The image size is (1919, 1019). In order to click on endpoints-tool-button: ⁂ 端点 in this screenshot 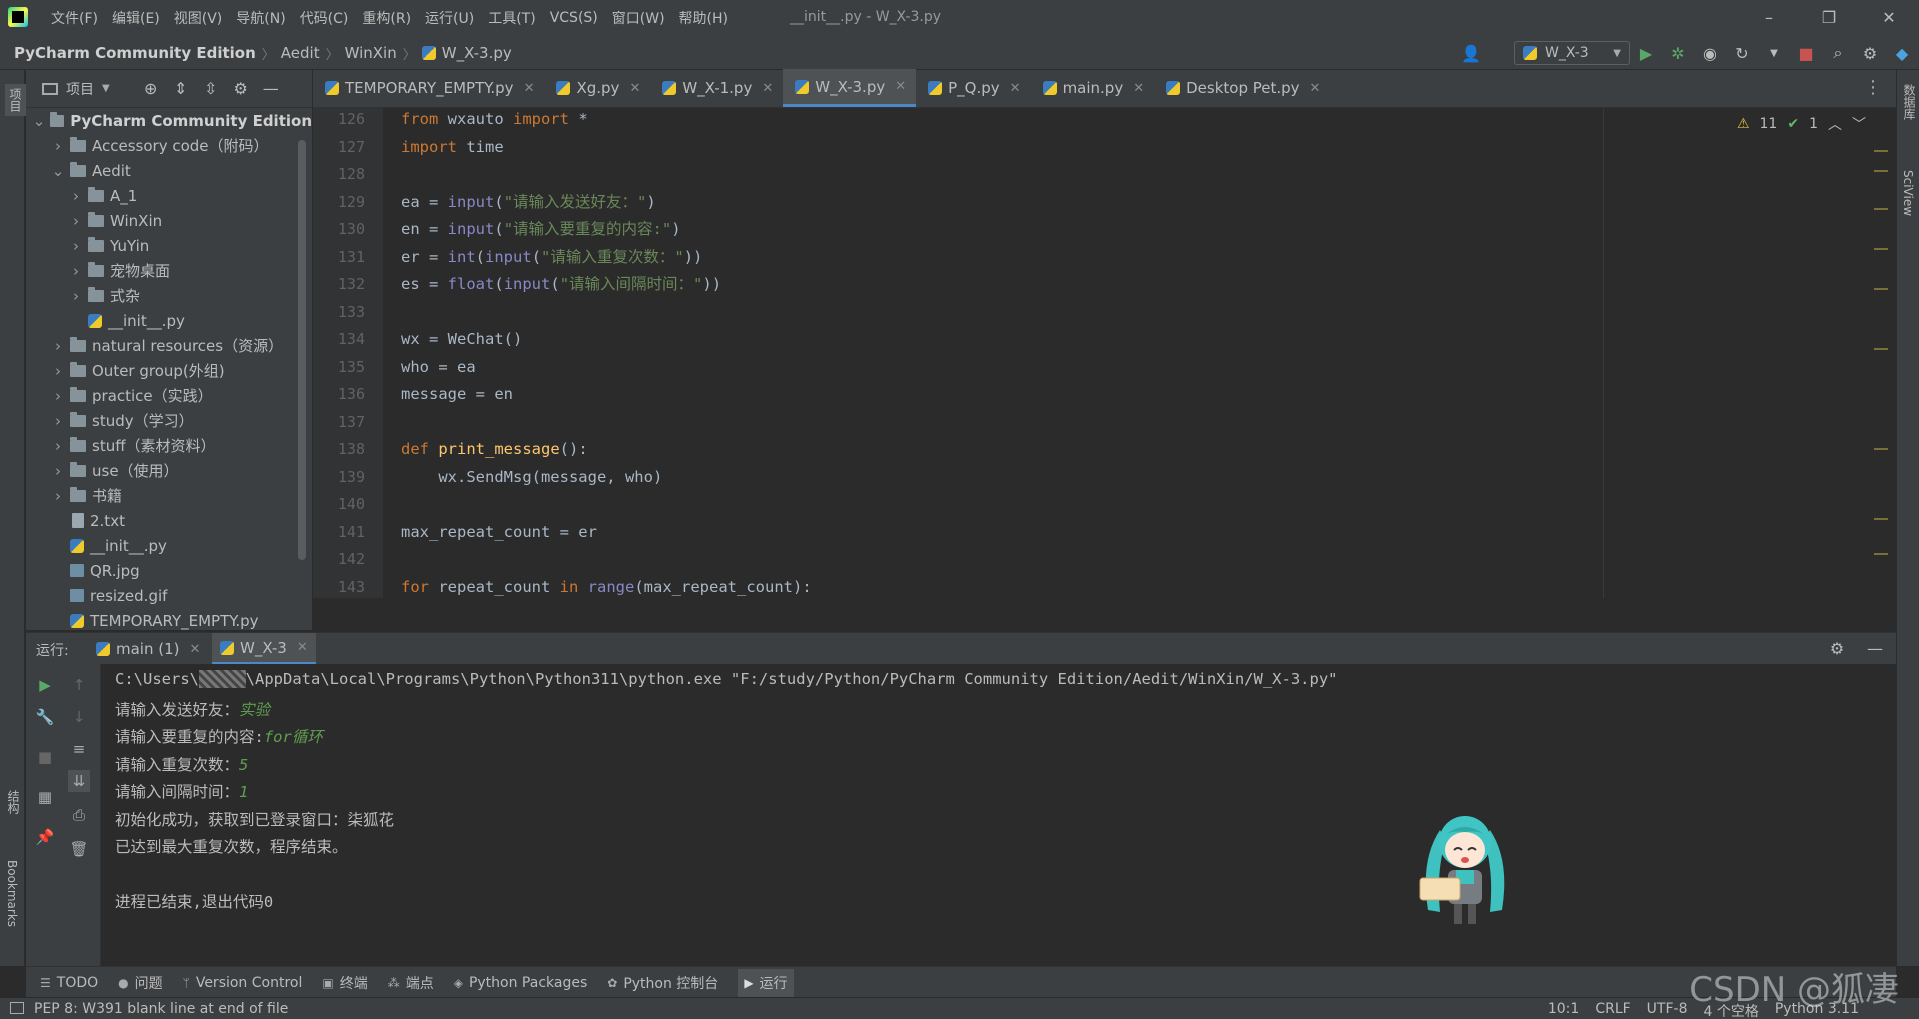, I will do `click(411, 983)`.